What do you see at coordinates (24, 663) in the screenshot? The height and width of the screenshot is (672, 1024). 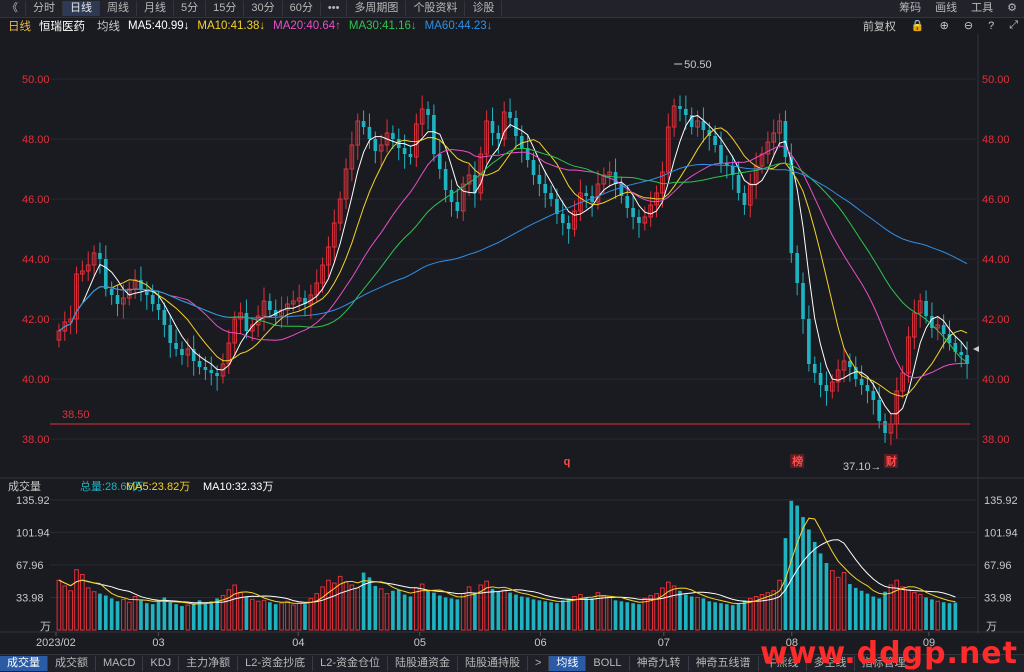 I see `indicator-tab-0: 成交量` at bounding box center [24, 663].